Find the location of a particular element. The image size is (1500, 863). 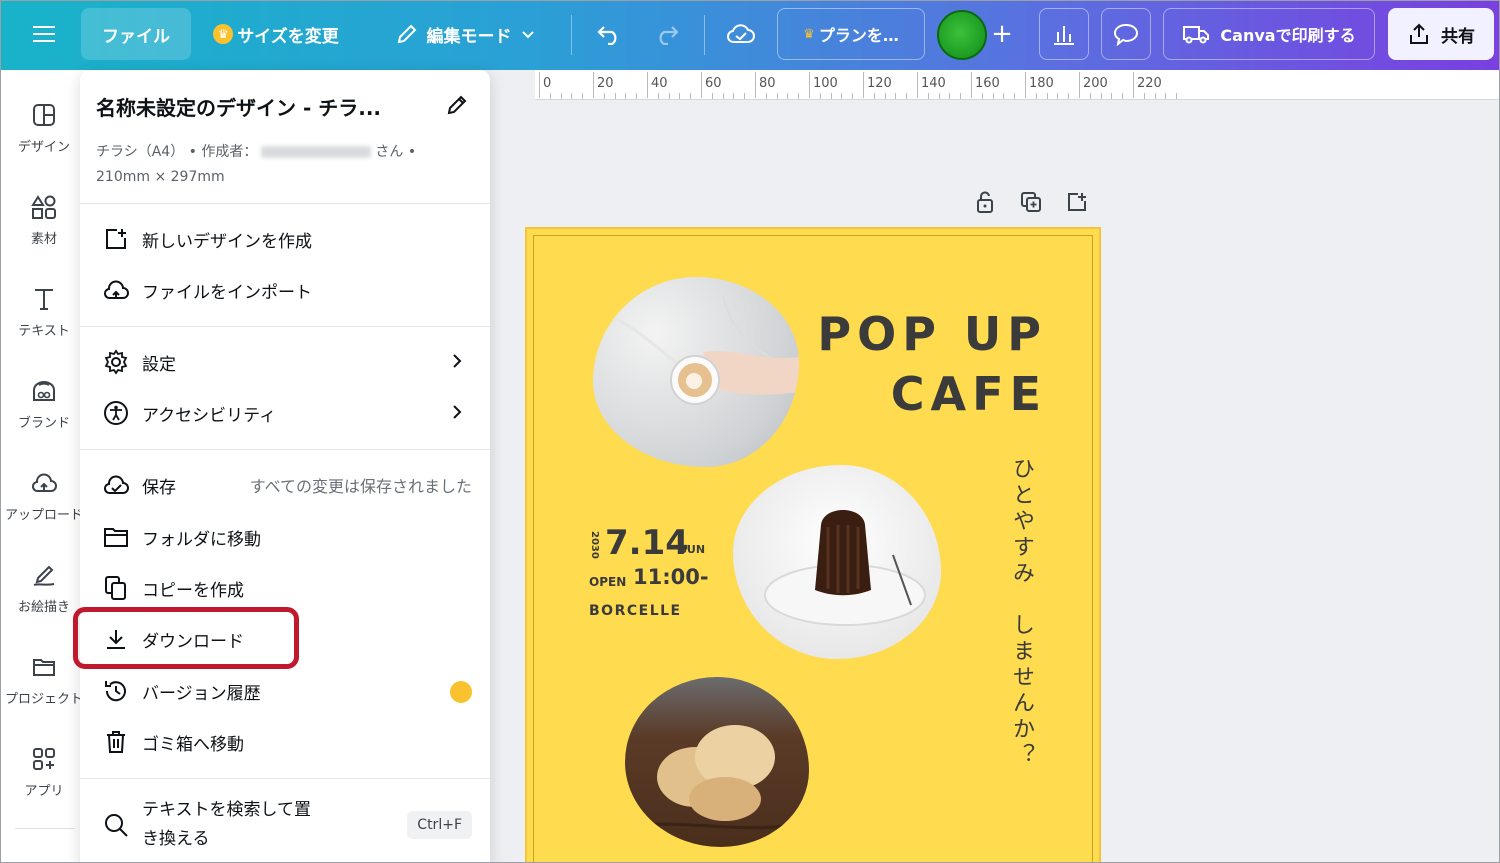

hamburger-menu-button is located at coordinates (44, 34).